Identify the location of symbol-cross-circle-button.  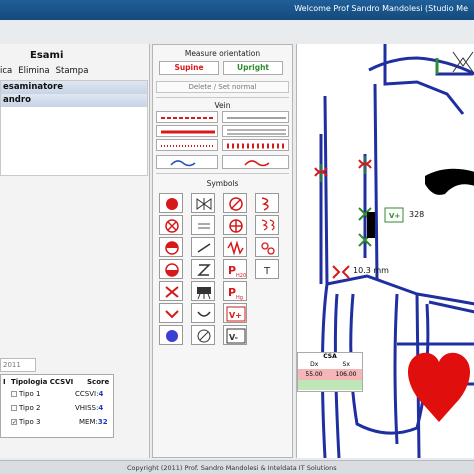
(235, 225).